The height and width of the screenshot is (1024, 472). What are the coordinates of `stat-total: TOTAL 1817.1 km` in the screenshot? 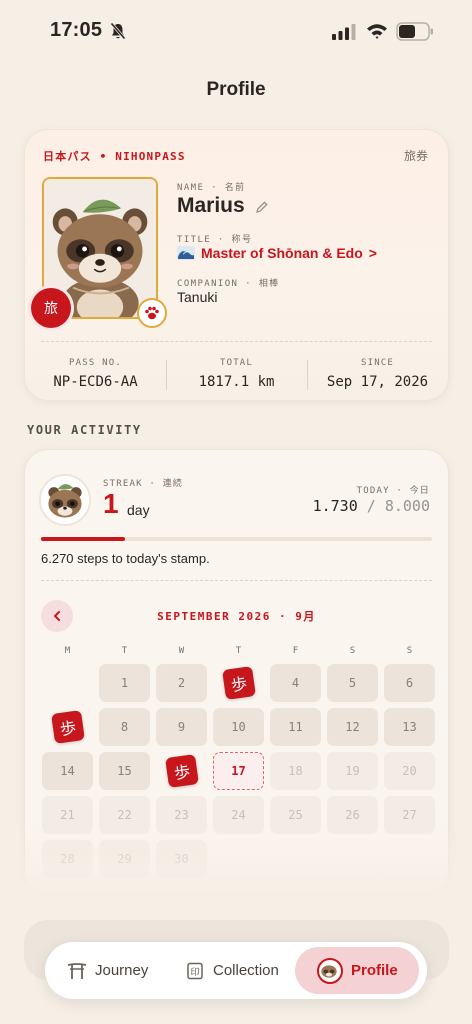 It's located at (236, 374).